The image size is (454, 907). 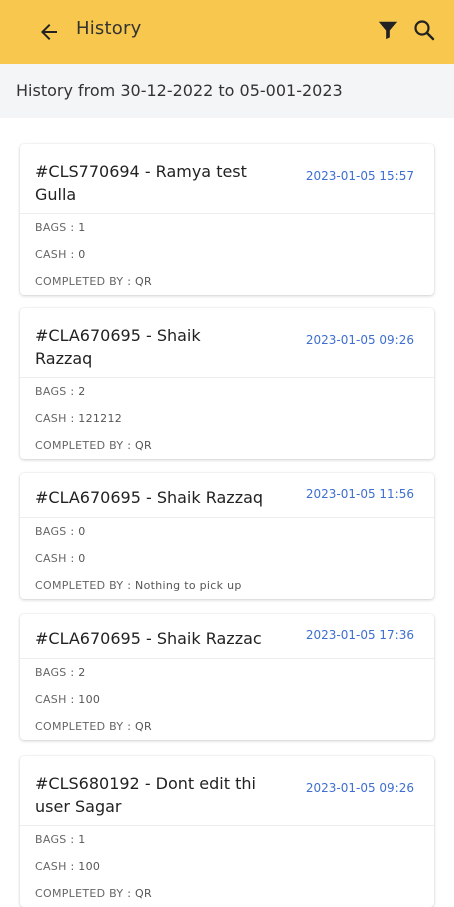 I want to click on filter-icon, so click(x=388, y=30).